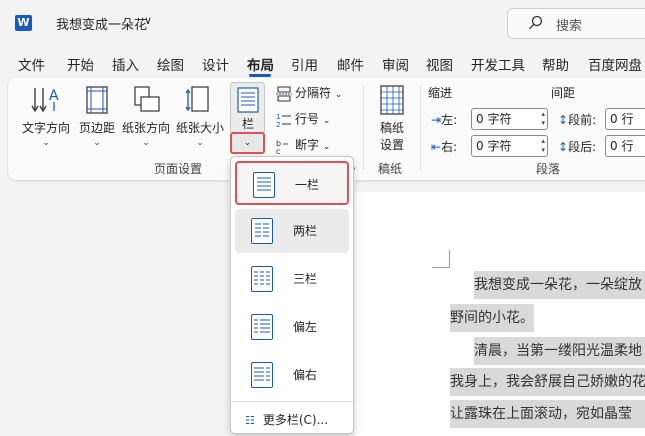  Describe the element at coordinates (248, 100) in the screenshot. I see `columns-icon` at that location.